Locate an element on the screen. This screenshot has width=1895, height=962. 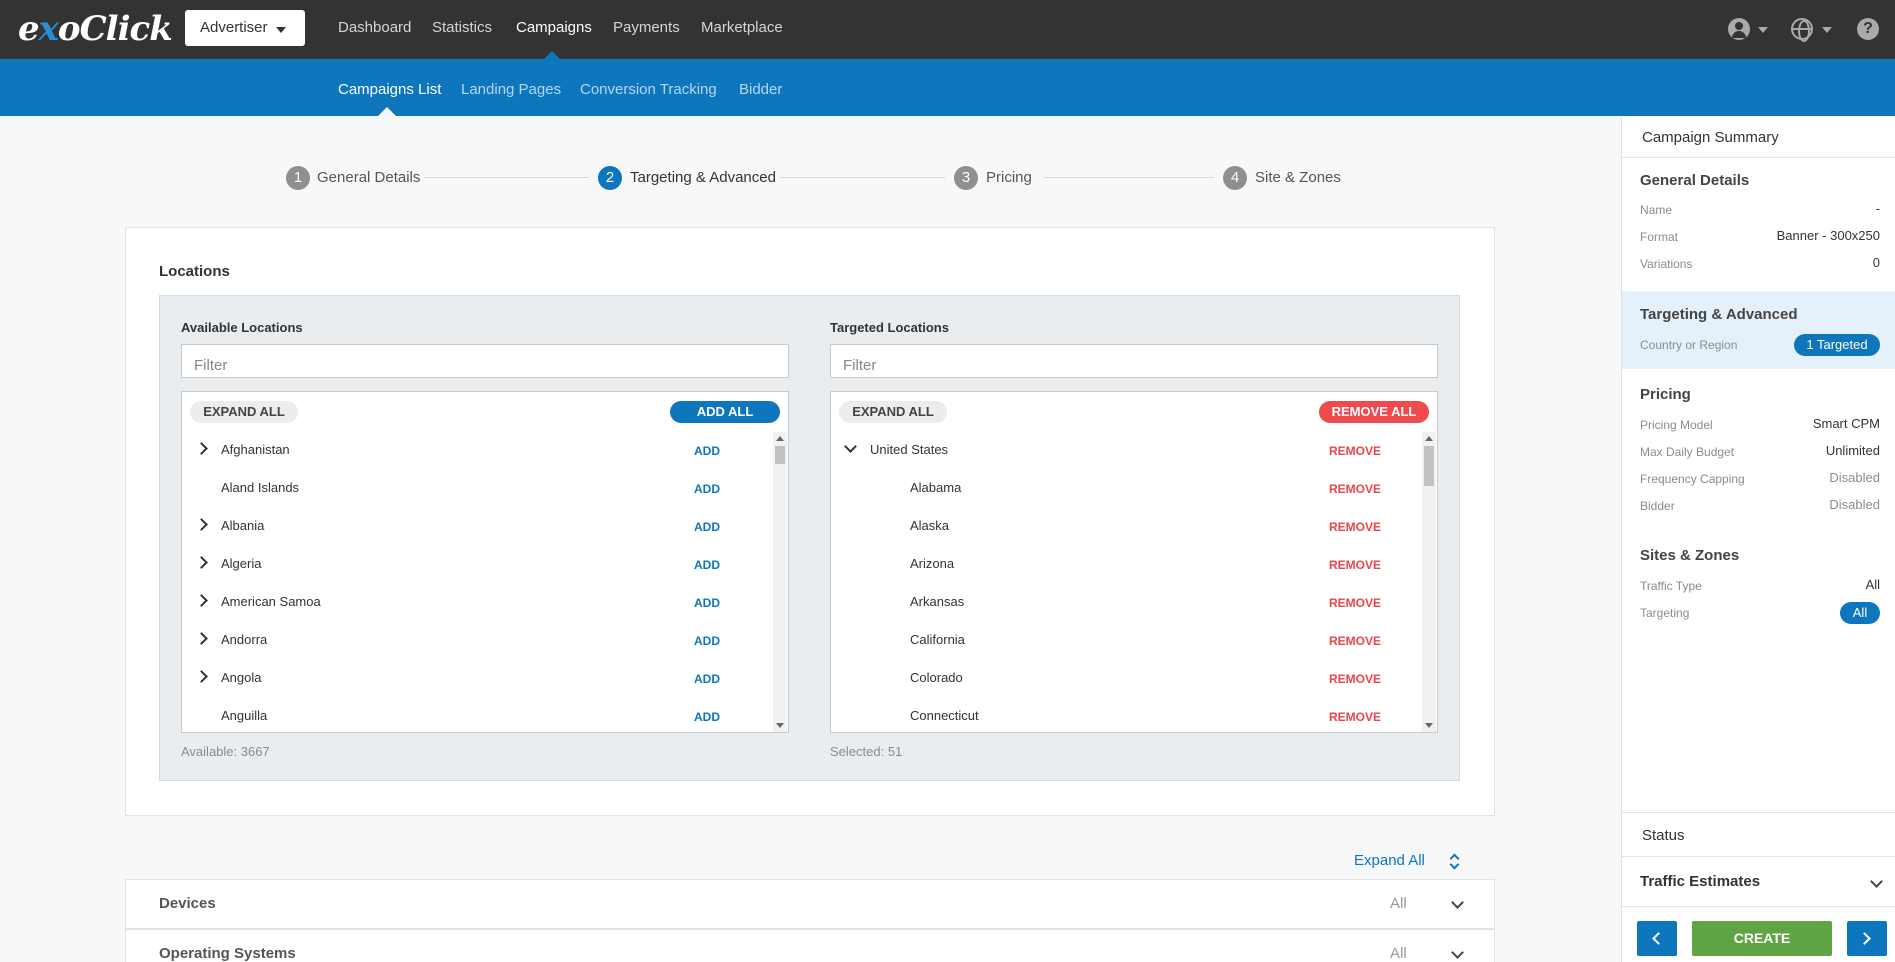
summary-country-label: Country or Region is located at coordinates (1689, 345).